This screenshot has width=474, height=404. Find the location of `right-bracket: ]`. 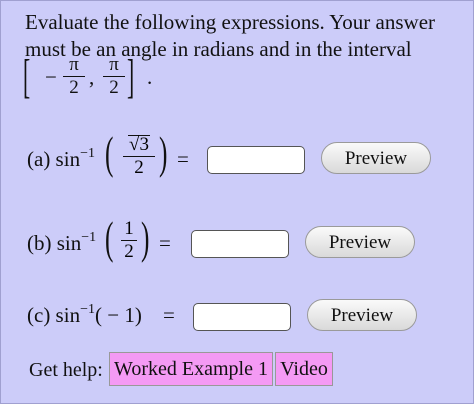

right-bracket: ] is located at coordinates (131, 76).